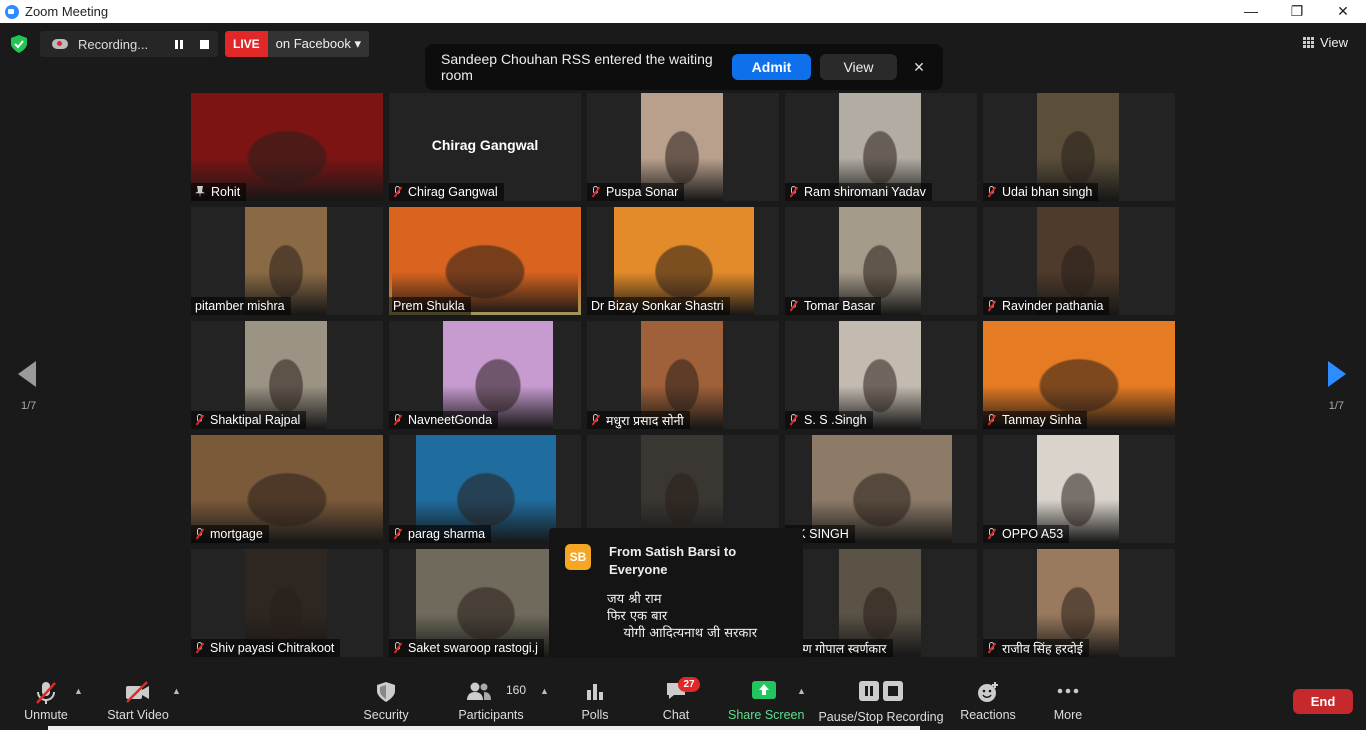  I want to click on participant-tile: mortgage, so click(287, 489).